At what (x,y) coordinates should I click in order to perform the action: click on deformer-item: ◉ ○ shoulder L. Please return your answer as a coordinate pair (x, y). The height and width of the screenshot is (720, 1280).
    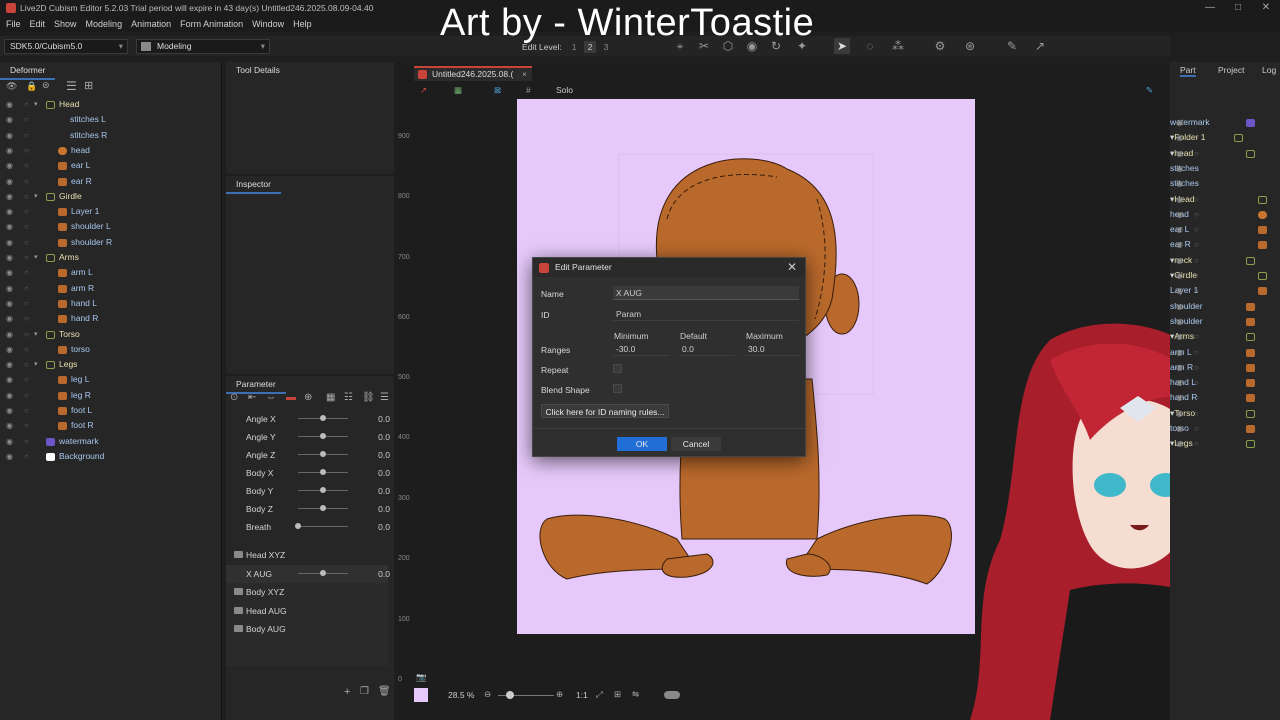
    Looking at the image, I should click on (111, 226).